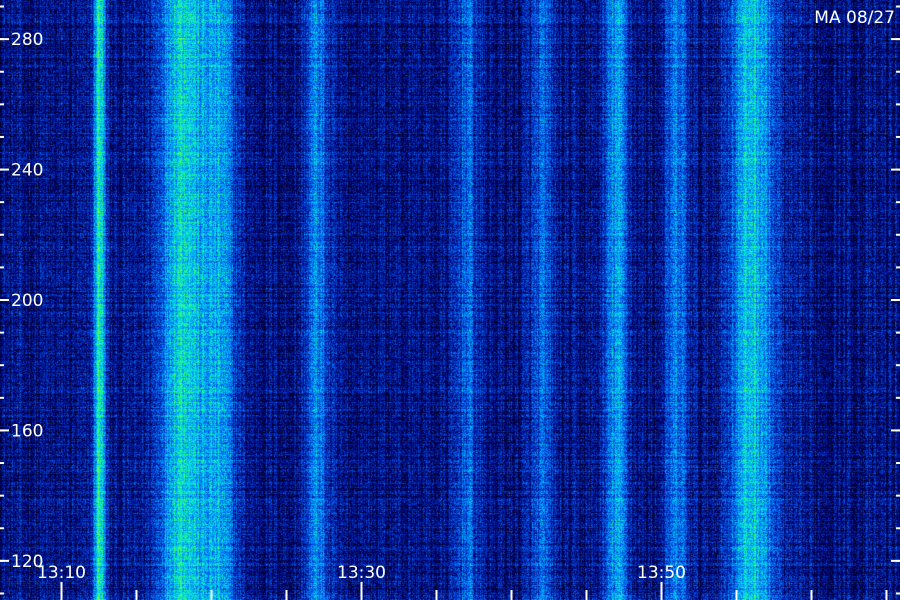 This screenshot has width=900, height=600. What do you see at coordinates (27, 431) in the screenshot?
I see `y-tick-label: 160` at bounding box center [27, 431].